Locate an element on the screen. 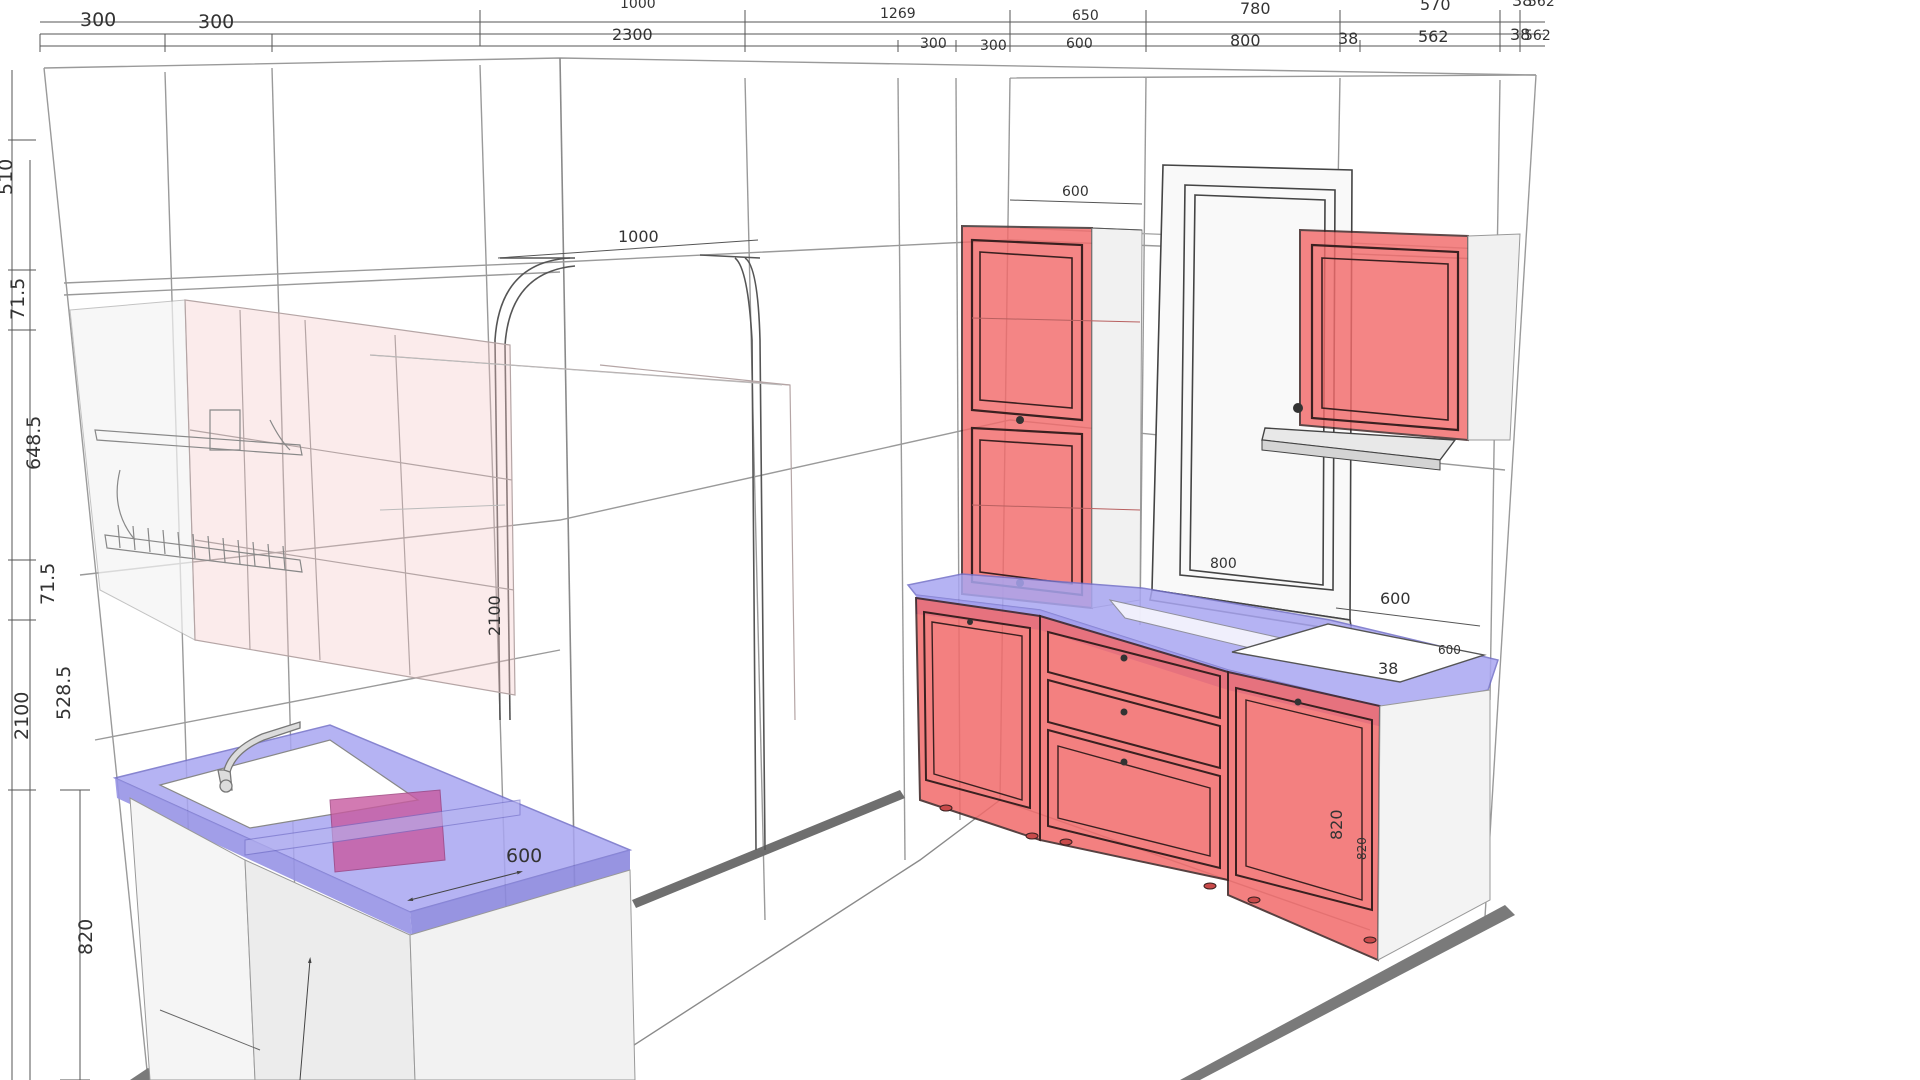 This screenshot has height=1080, width=1920. dim-left-2100: 2100 is located at coordinates (22, 716).